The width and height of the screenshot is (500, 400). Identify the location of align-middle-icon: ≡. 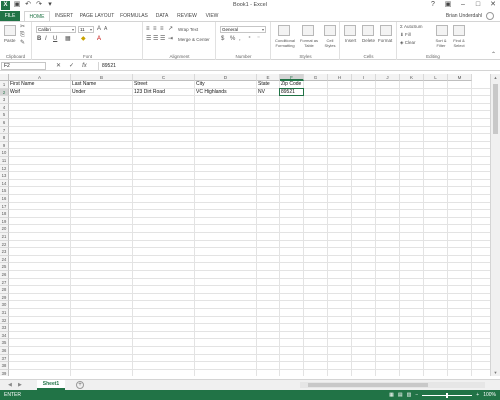
(155, 29).